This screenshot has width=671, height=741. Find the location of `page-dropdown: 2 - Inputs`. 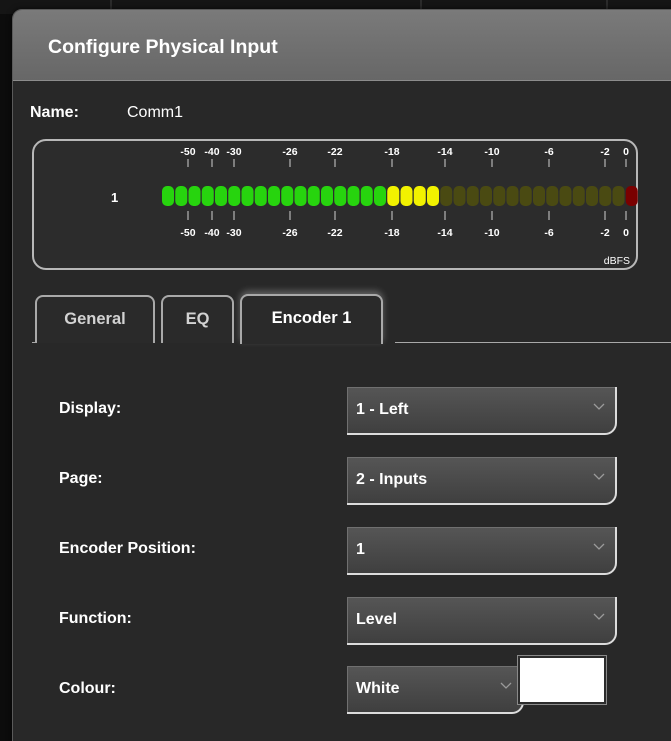

page-dropdown: 2 - Inputs is located at coordinates (482, 481).